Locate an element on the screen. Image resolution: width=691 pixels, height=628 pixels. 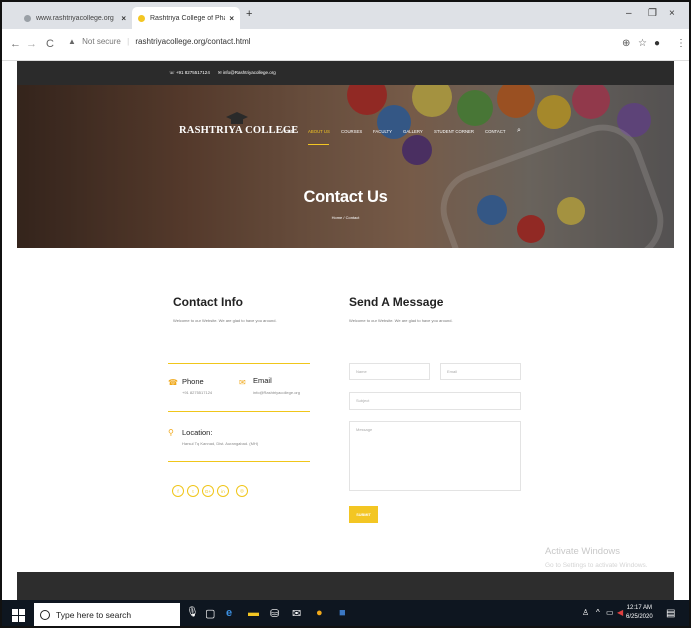
breadcrumb: Home / Contact is located at coordinates (345, 217).